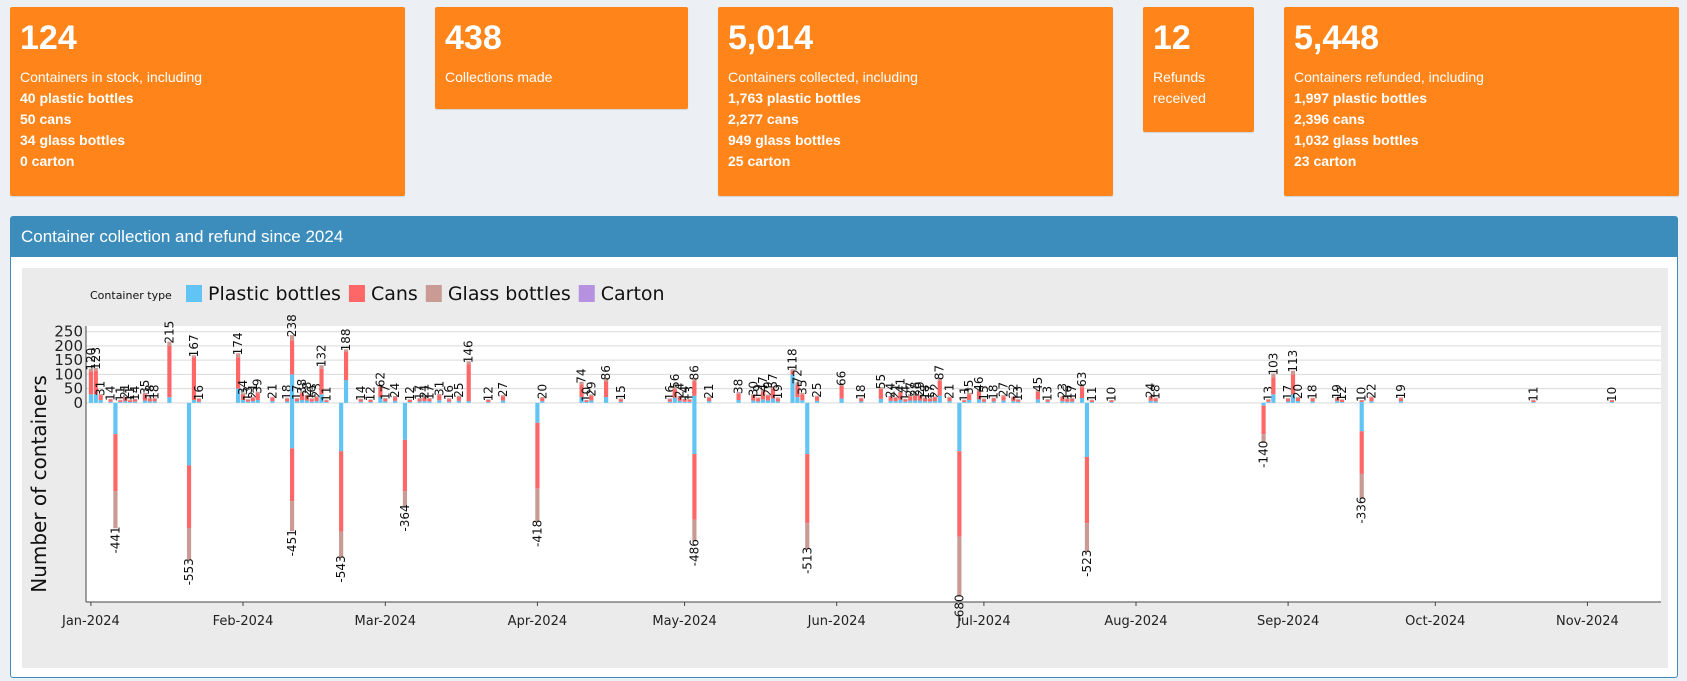 This screenshot has height=681, width=1687. Describe the element at coordinates (346, 339) in the screenshot. I see `bar-value-label: 188` at that location.